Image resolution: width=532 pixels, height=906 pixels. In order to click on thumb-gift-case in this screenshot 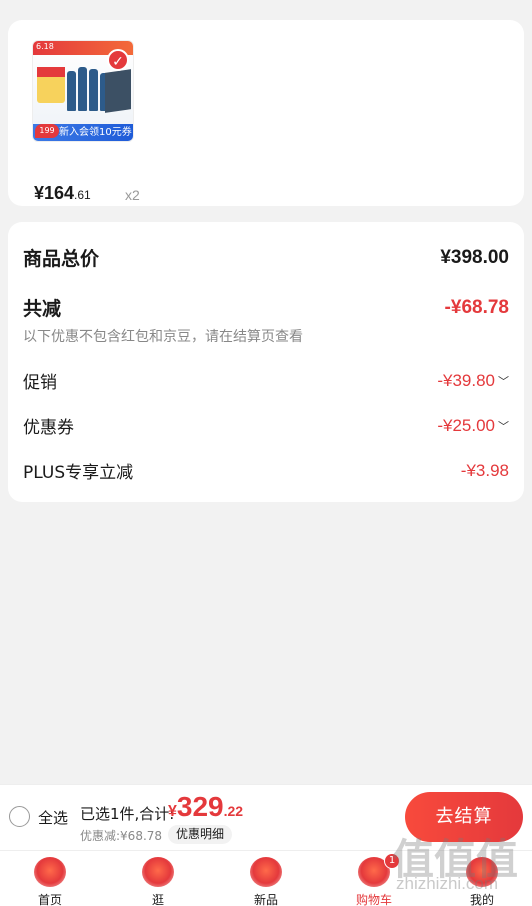, I will do `click(118, 91)`.